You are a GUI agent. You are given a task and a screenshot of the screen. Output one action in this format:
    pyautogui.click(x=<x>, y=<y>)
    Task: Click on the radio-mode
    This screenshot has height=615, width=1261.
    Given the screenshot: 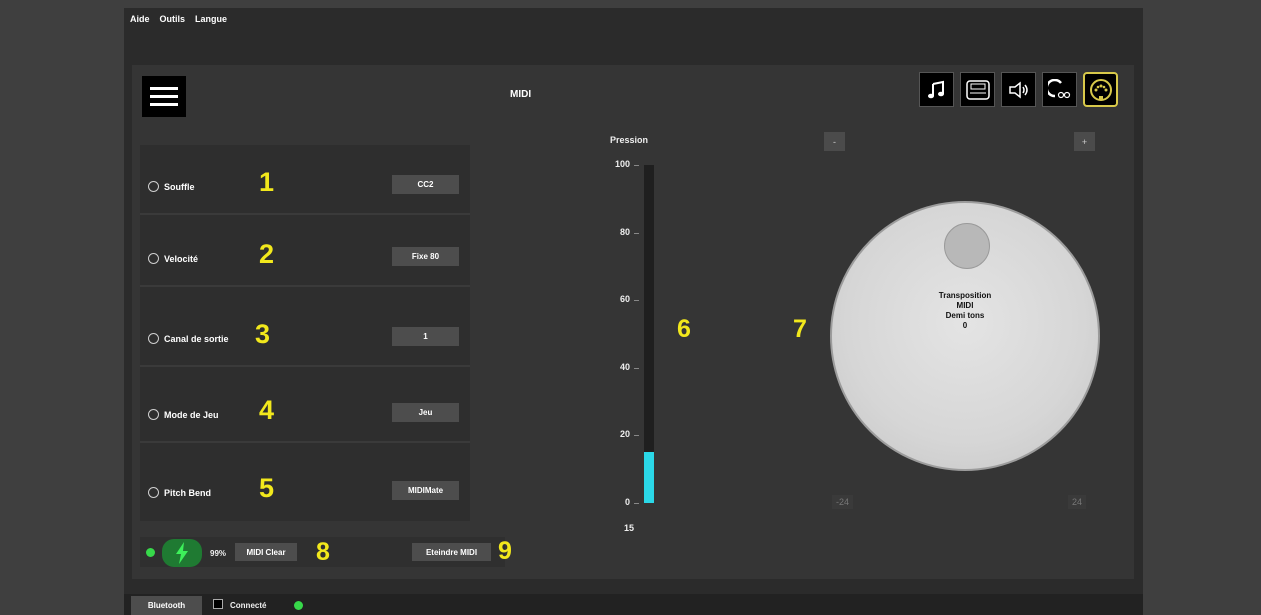 What is the action you would take?
    pyautogui.click(x=153, y=414)
    